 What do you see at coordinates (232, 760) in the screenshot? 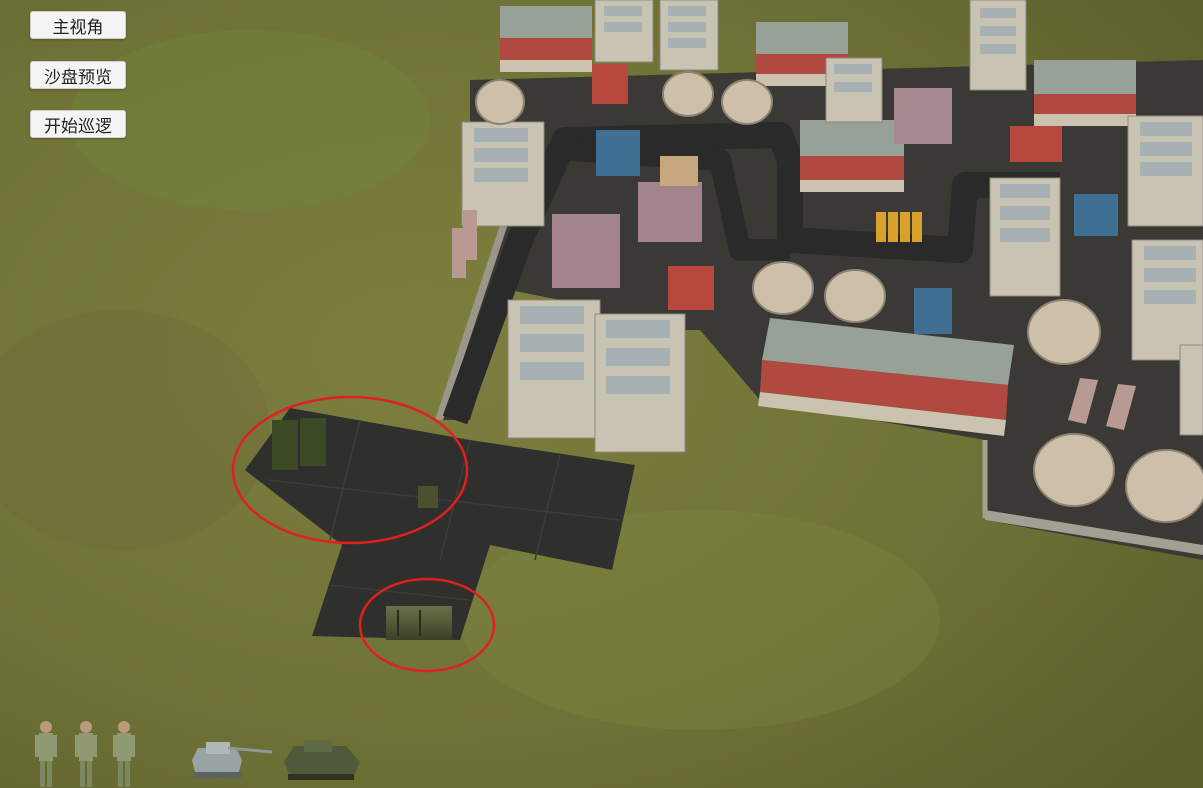
I see `artillery-vehicle-icon` at bounding box center [232, 760].